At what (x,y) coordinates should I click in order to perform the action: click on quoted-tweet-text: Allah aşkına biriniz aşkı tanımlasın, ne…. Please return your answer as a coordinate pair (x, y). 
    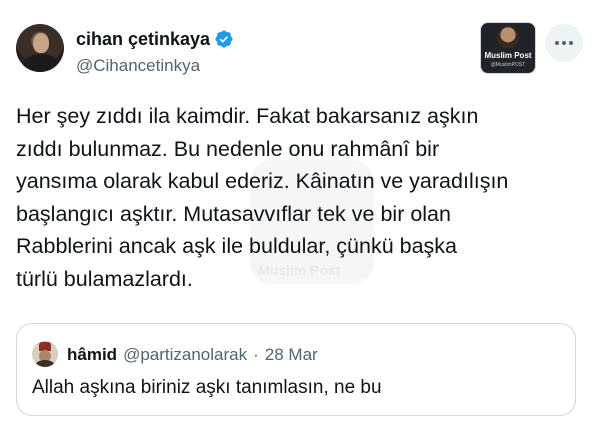
    Looking at the image, I should click on (207, 387).